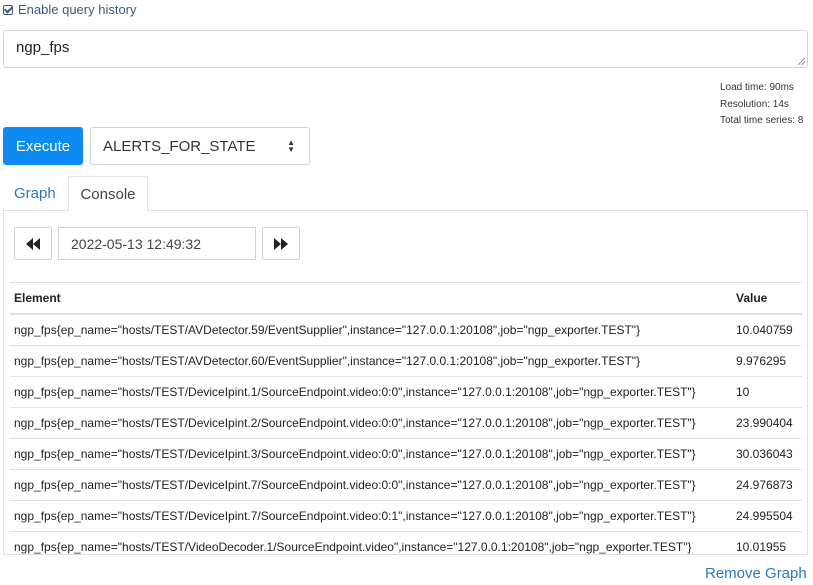 The width and height of the screenshot is (813, 585). I want to click on column-header-element: Element, so click(371, 298).